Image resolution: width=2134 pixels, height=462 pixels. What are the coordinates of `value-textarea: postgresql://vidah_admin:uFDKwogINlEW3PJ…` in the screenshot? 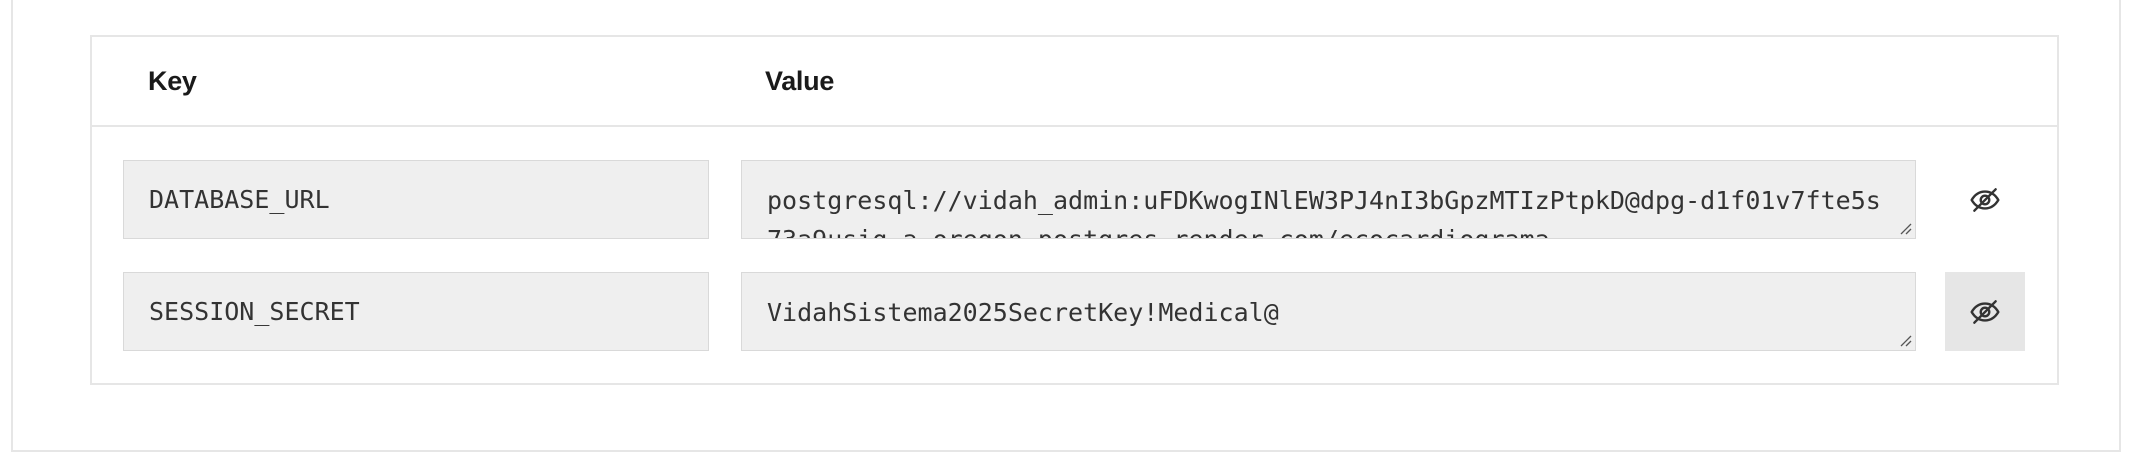 It's located at (1328, 199).